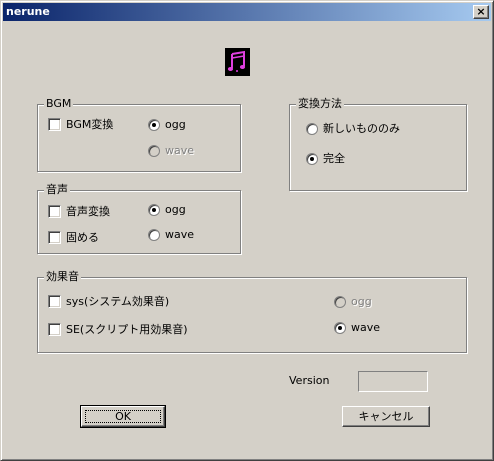  I want to click on voice-convert-checkbox: 音声変換, so click(79, 211).